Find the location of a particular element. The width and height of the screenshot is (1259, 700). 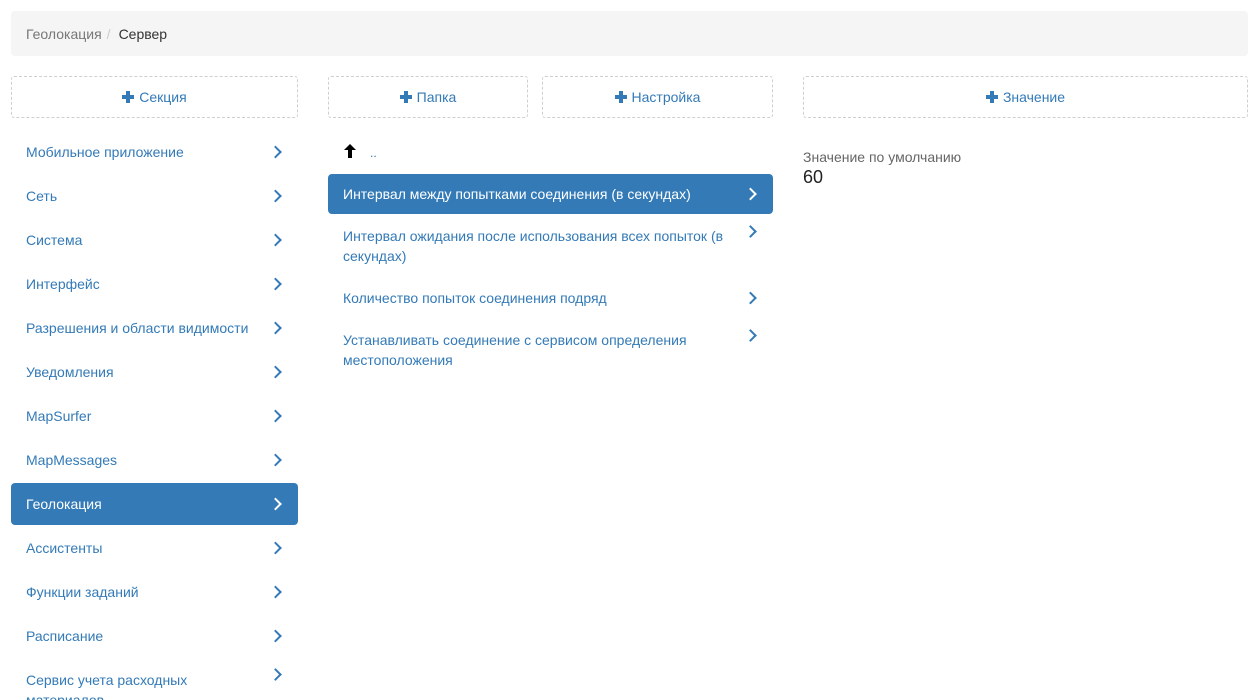

breadcrumb-current: Сервер is located at coordinates (143, 33).